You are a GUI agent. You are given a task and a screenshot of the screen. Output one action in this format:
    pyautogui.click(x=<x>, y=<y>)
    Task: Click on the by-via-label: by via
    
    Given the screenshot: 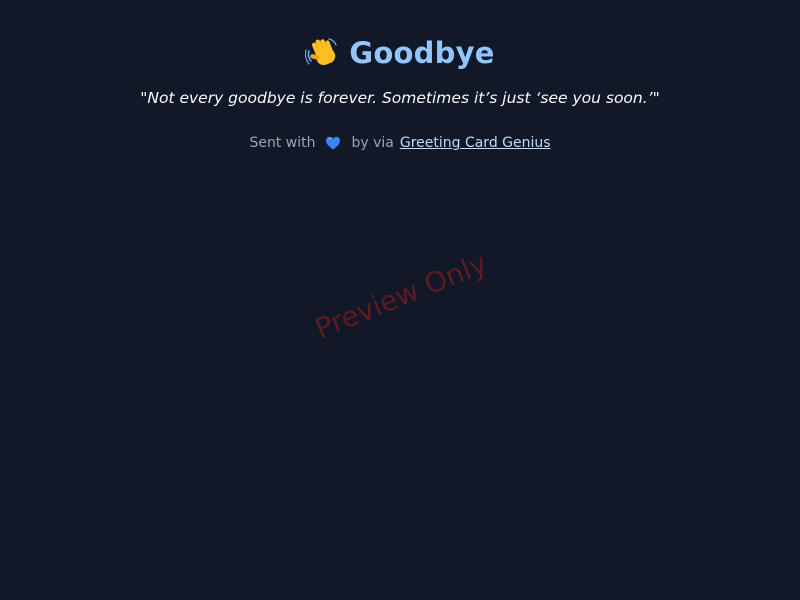 What is the action you would take?
    pyautogui.click(x=372, y=143)
    